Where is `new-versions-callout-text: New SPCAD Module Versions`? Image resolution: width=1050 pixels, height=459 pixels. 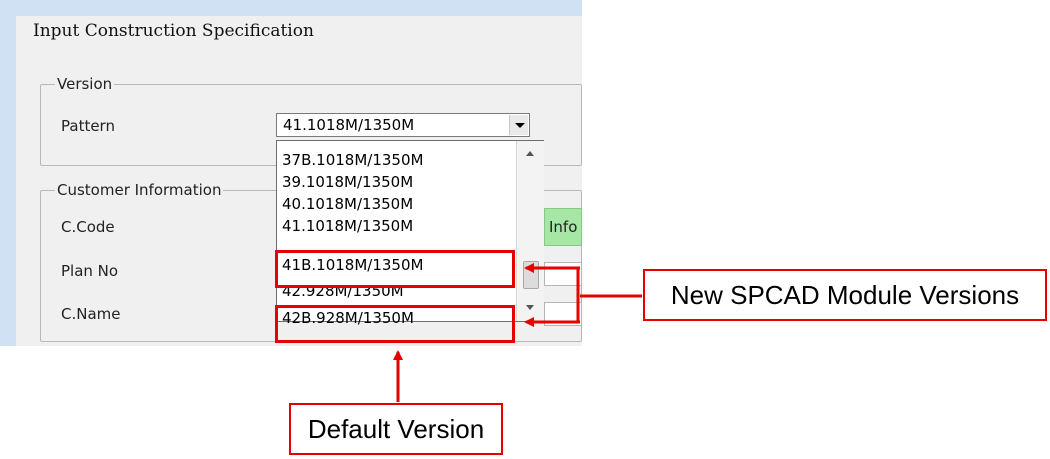 new-versions-callout-text: New SPCAD Module Versions is located at coordinates (845, 295).